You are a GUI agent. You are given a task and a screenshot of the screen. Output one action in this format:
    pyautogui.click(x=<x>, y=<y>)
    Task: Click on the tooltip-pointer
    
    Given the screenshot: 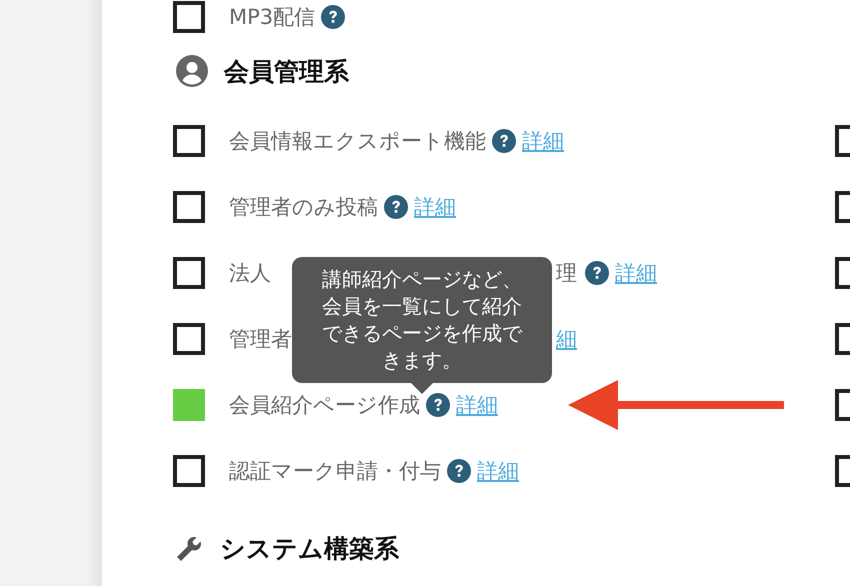 What is the action you would take?
    pyautogui.click(x=422, y=388)
    